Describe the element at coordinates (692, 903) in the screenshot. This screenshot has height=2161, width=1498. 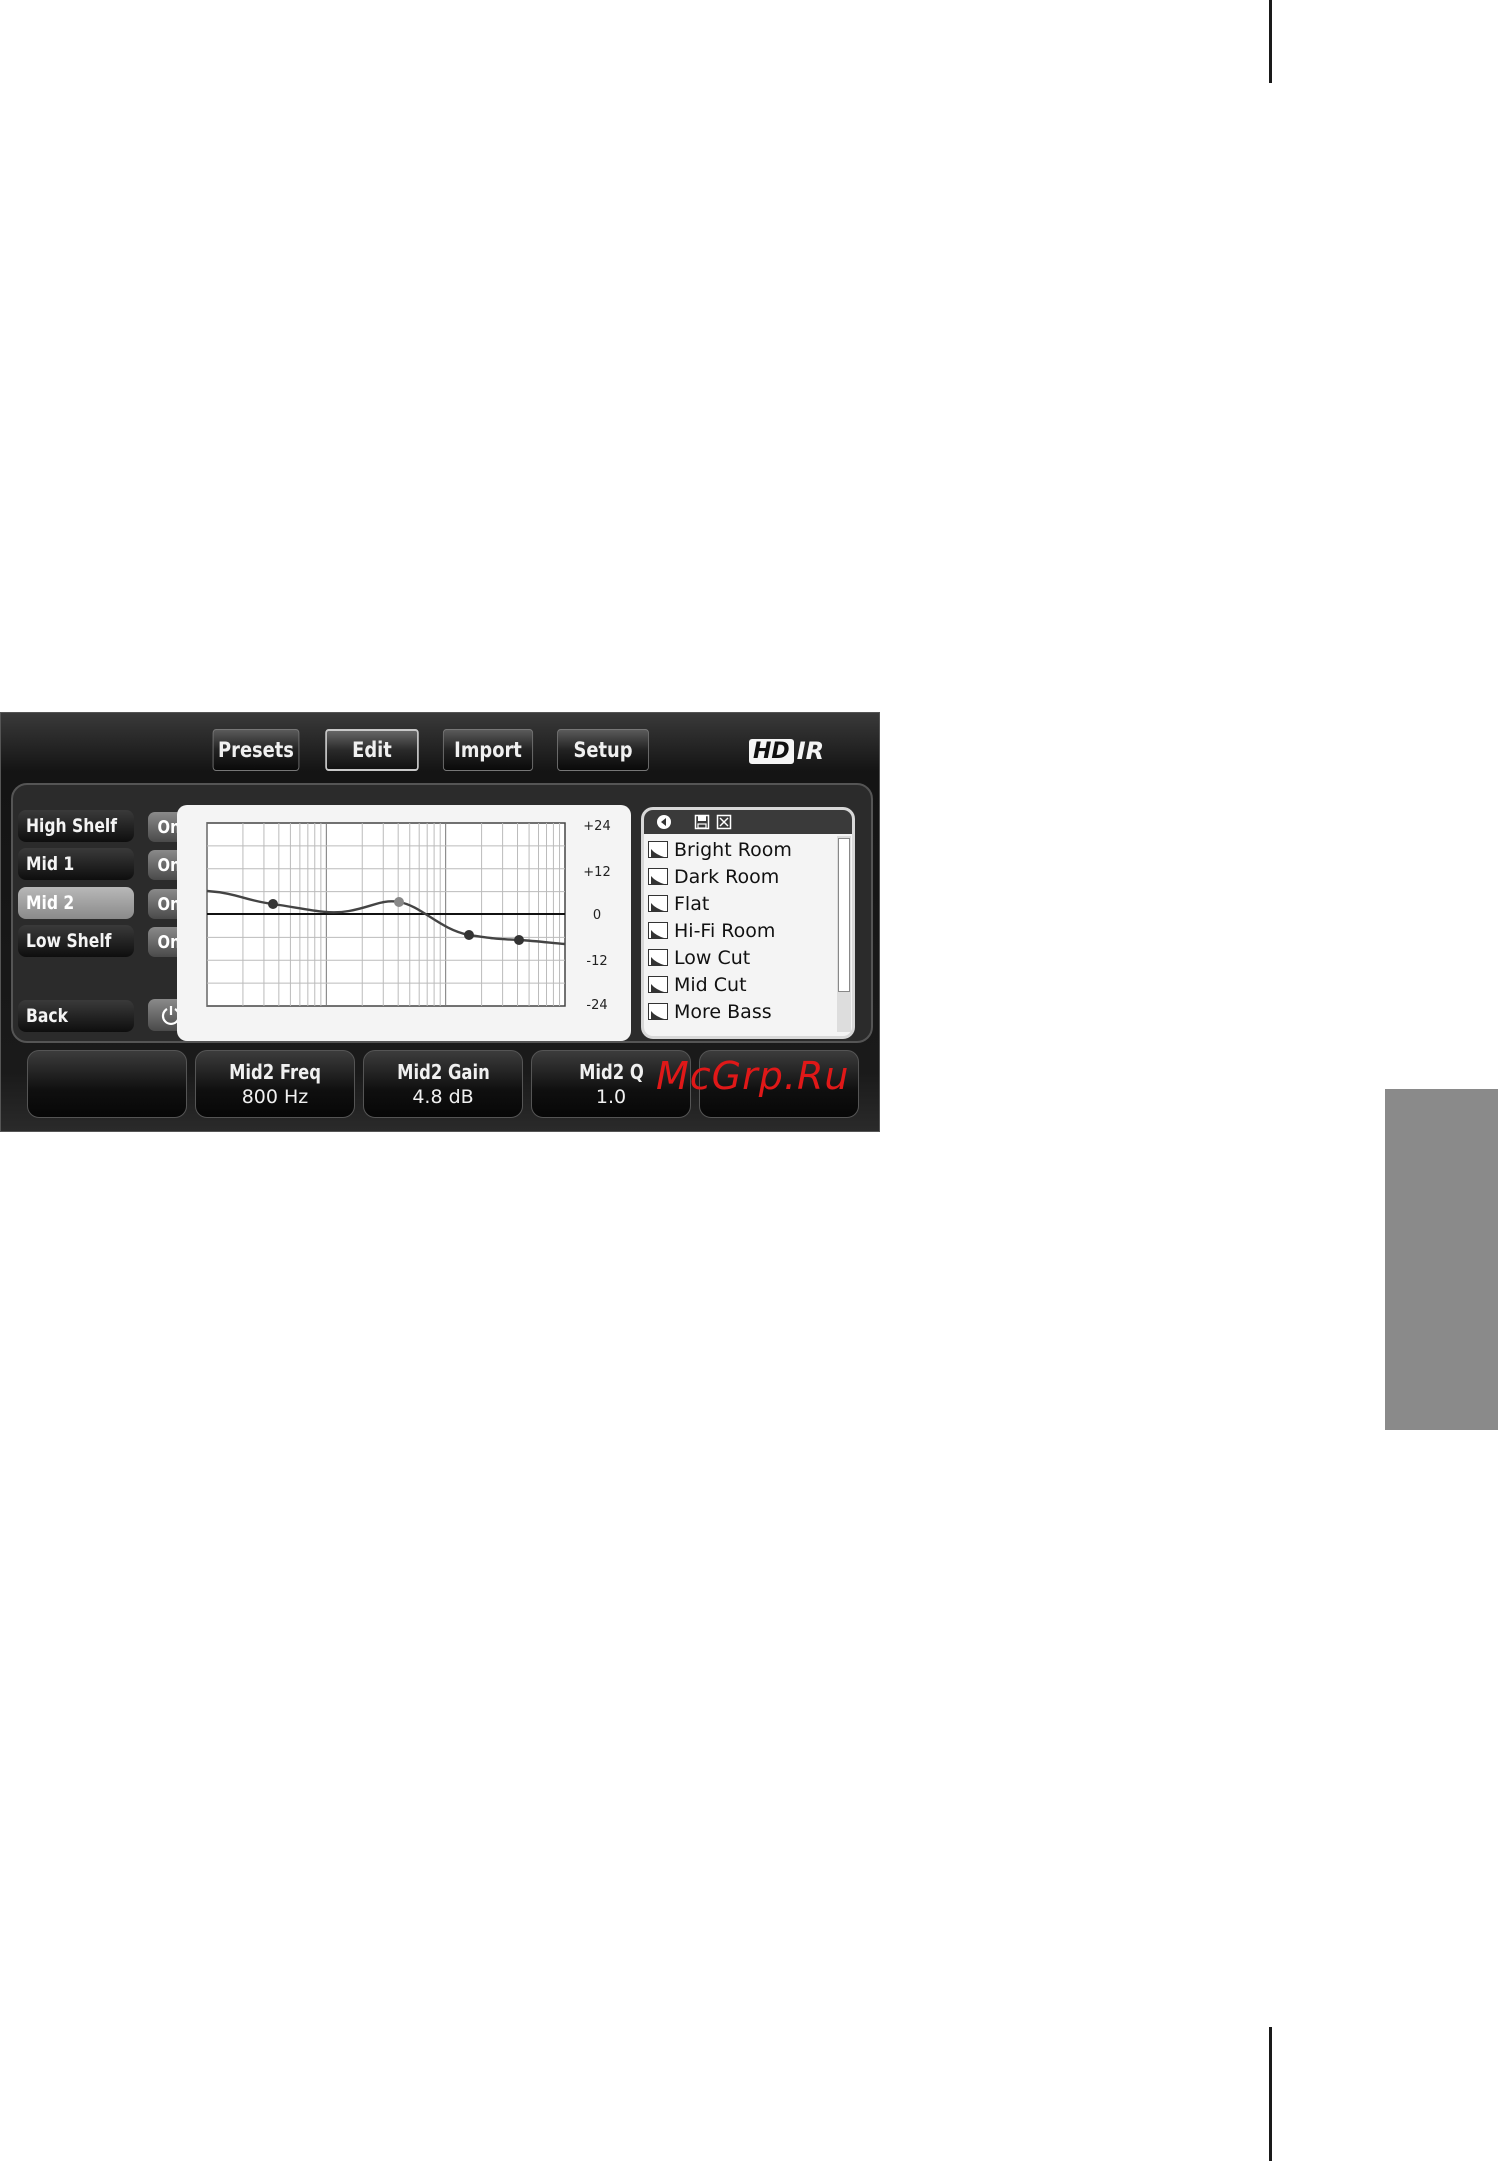
I see `preset-label: Flat` at that location.